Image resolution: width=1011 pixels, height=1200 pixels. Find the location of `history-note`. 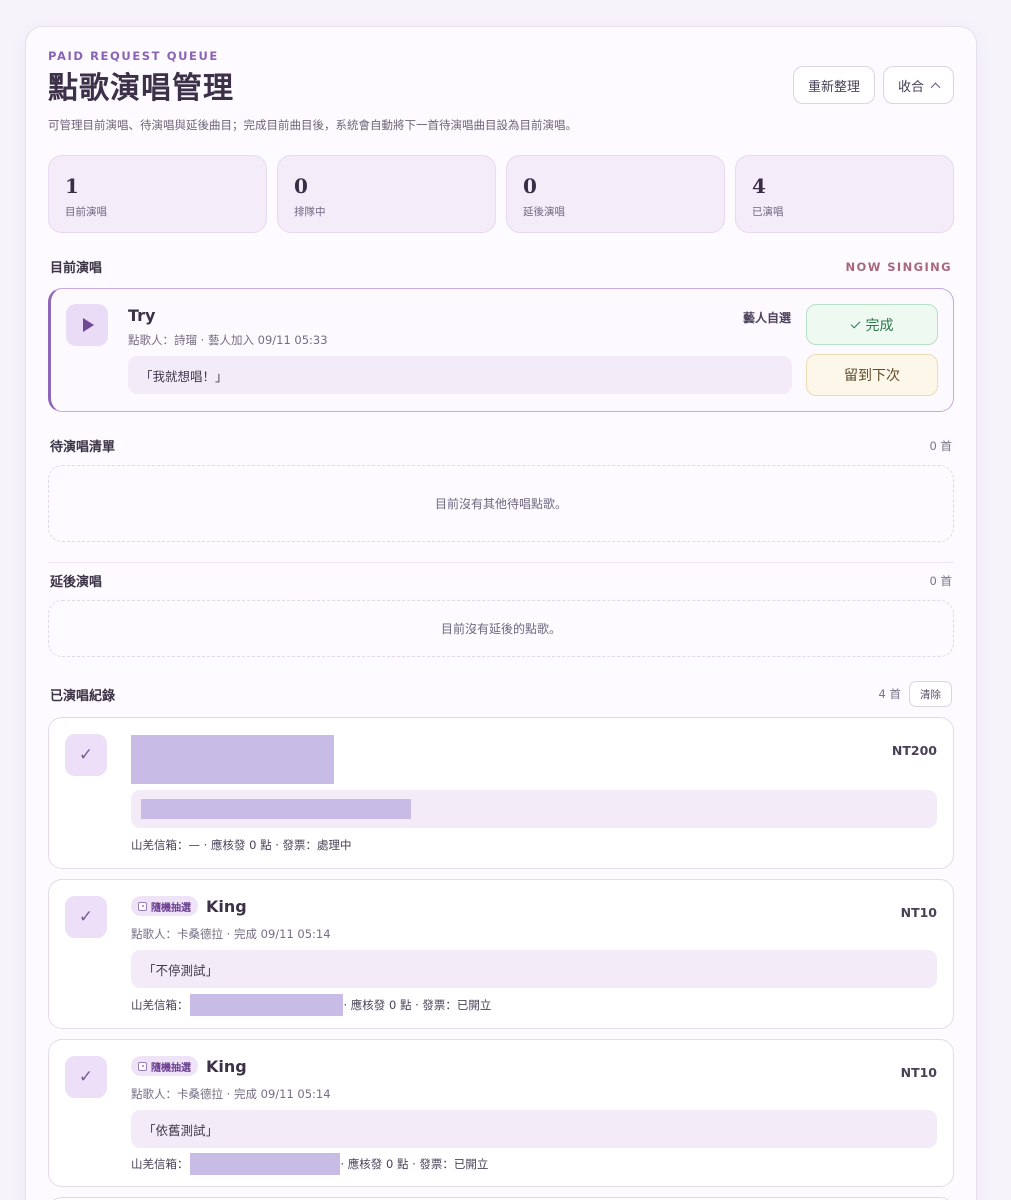

history-note is located at coordinates (534, 809).